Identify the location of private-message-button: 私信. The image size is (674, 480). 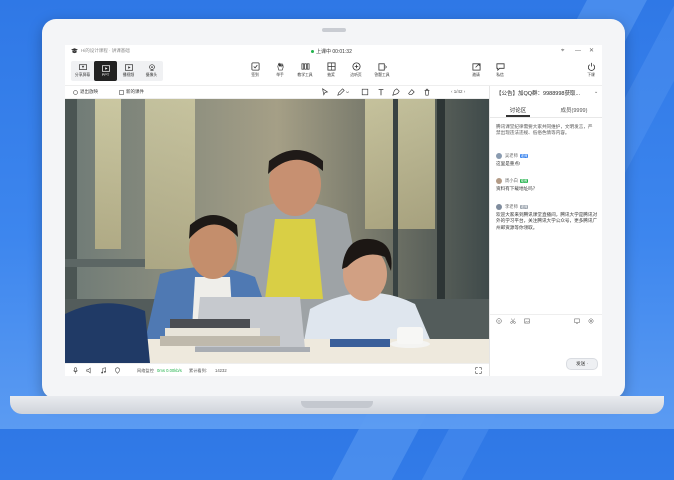
(500, 70).